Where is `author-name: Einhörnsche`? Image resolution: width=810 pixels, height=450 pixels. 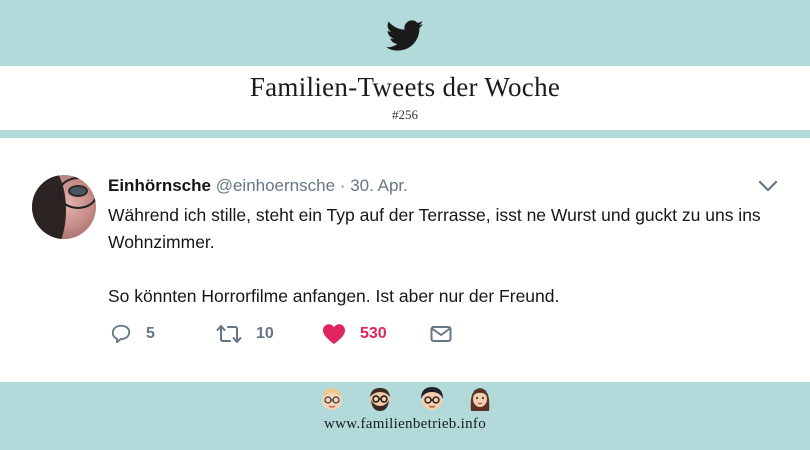
author-name: Einhörnsche is located at coordinates (159, 185).